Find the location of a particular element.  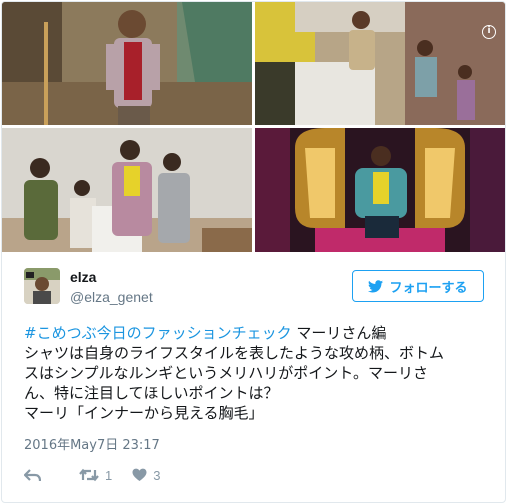

like-button: 3 is located at coordinates (146, 475).